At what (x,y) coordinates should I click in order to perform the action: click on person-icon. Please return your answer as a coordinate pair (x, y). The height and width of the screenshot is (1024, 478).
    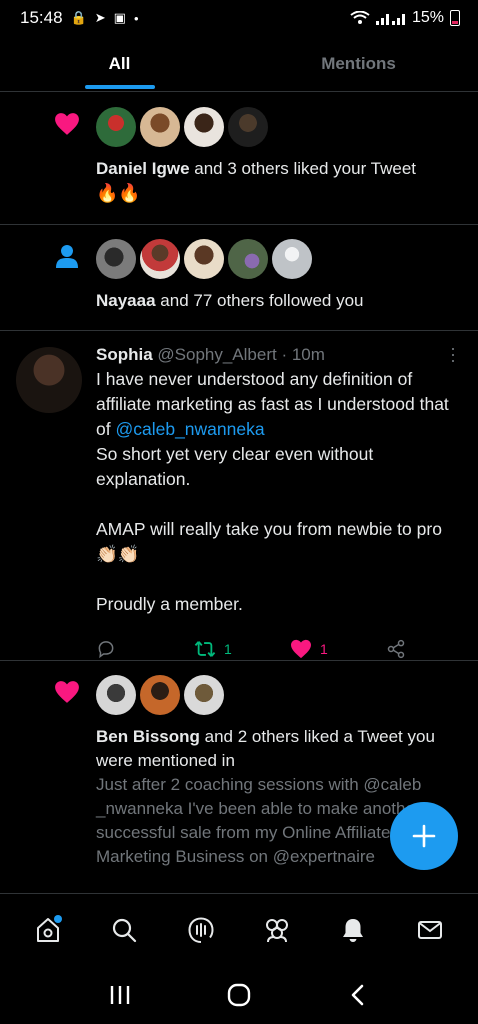
    Looking at the image, I should click on (67, 256).